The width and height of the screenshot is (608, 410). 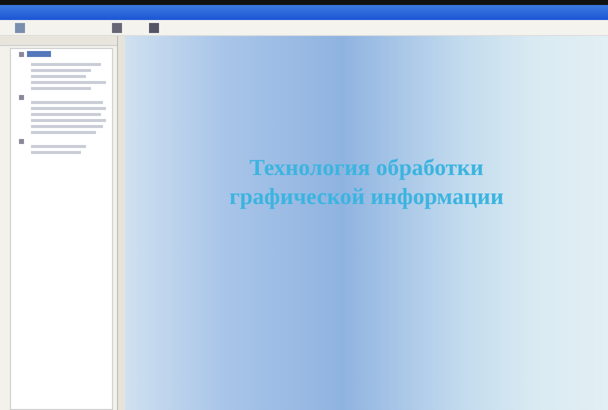 I want to click on slide-title: Технология обработки графической информации, so click(x=366, y=182).